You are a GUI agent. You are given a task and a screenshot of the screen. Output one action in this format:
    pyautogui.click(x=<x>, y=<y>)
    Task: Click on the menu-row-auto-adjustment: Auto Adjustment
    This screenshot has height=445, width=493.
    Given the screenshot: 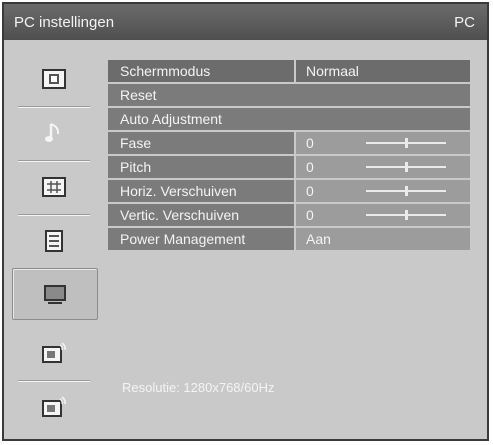 What is the action you would take?
    pyautogui.click(x=289, y=119)
    